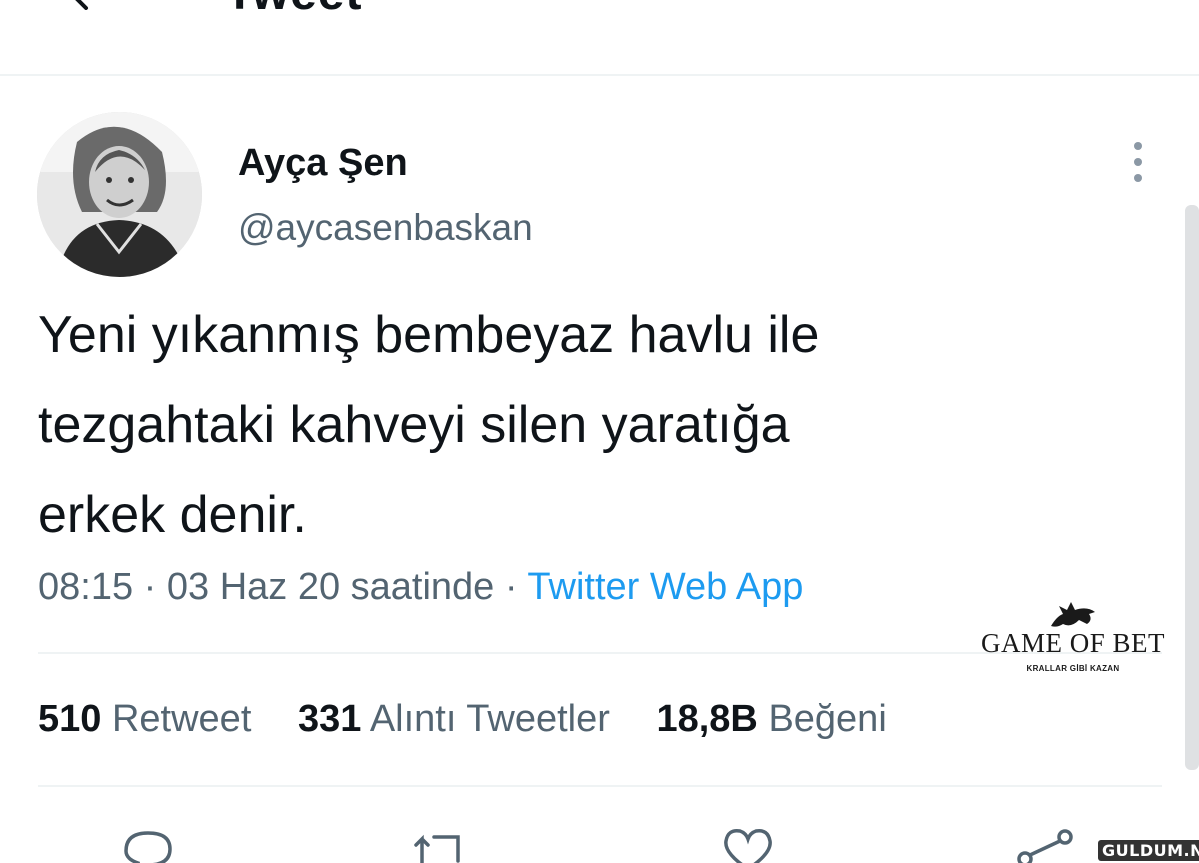  I want to click on like-icon, so click(748, 844).